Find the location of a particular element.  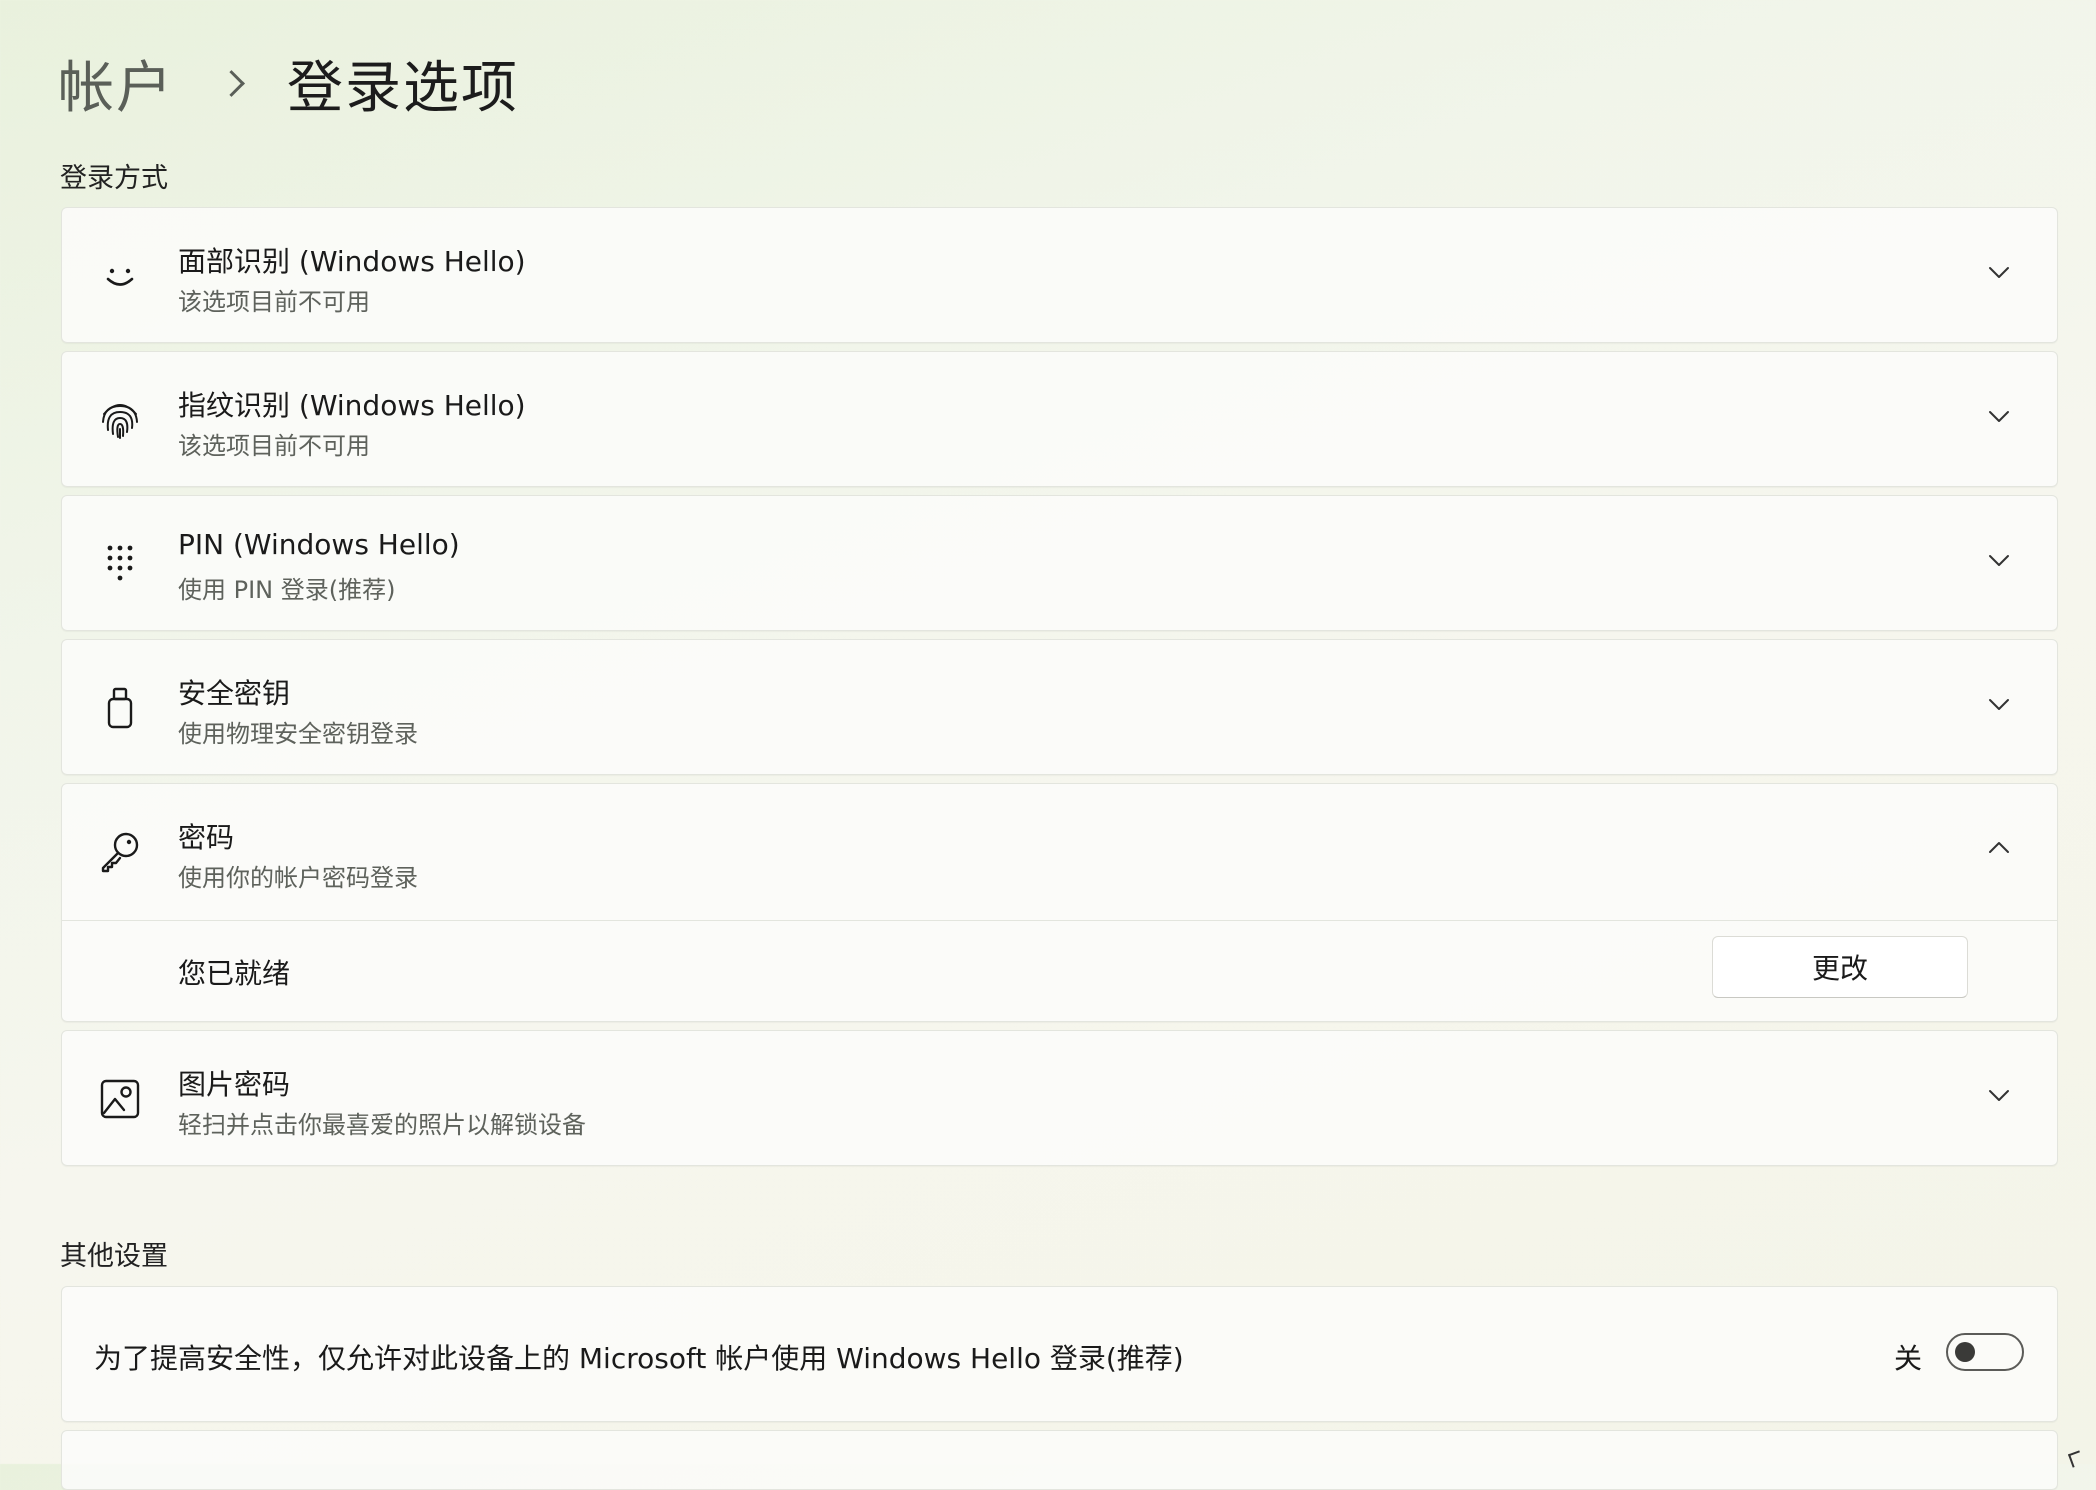

sign-in-option-face: 面部识别 (Windows Hello) 该选项目前不可用 is located at coordinates (1059, 275).